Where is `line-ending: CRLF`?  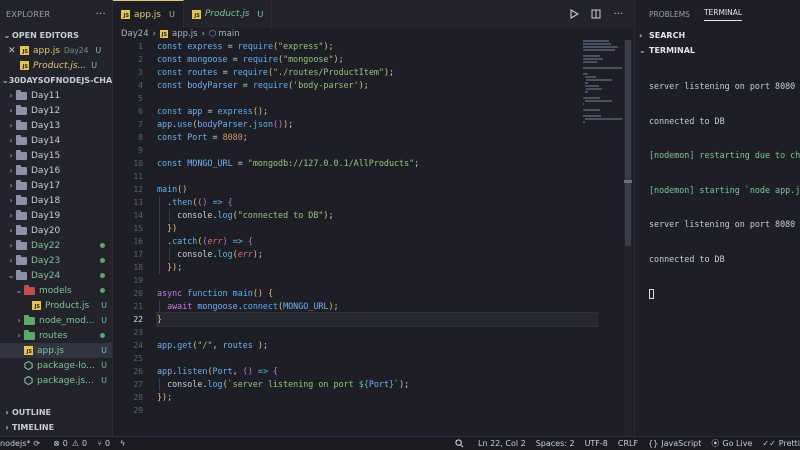 line-ending: CRLF is located at coordinates (628, 443).